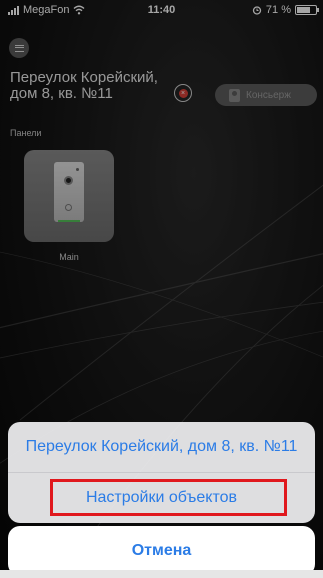  Describe the element at coordinates (168, 497) in the screenshot. I see `highlight-frame` at that location.